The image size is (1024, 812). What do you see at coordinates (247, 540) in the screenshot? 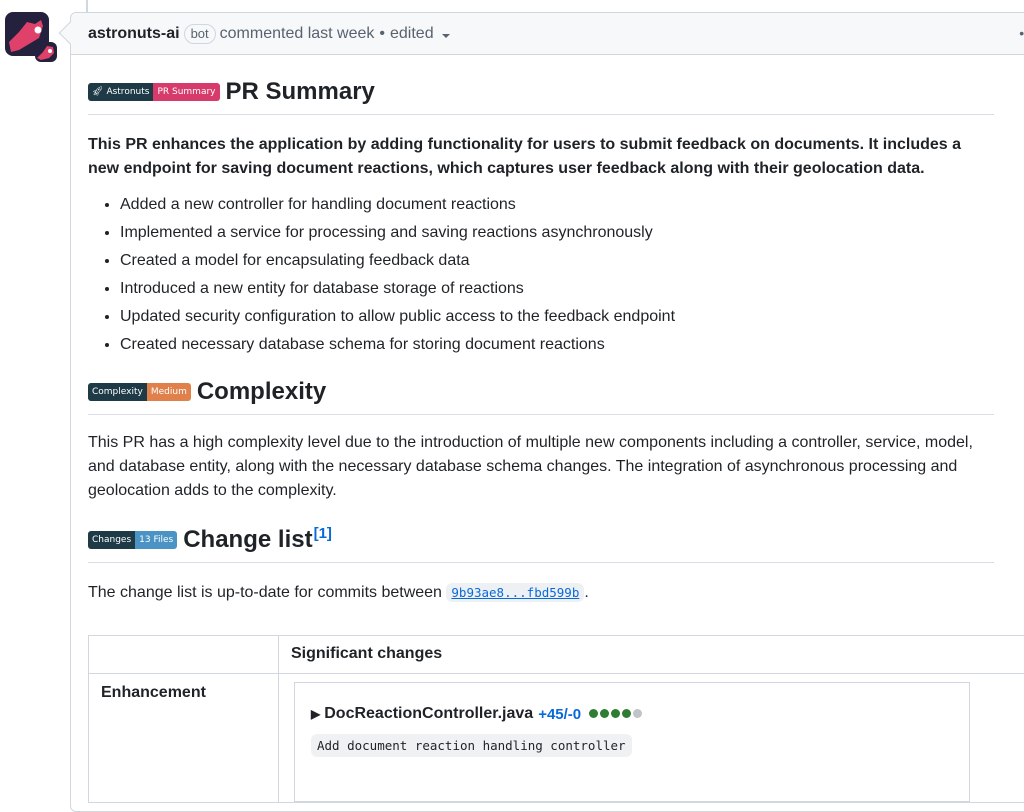
I see `section-title: Change list` at bounding box center [247, 540].